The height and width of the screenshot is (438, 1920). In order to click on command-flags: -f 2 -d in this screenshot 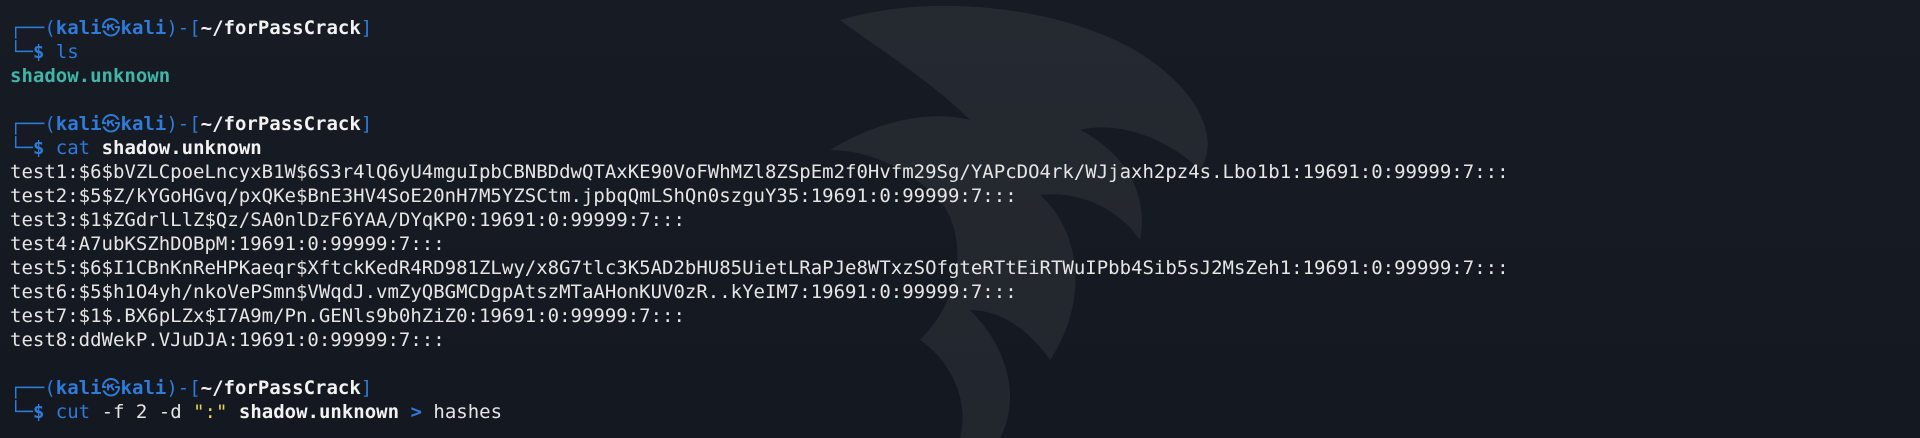, I will do `click(141, 412)`.